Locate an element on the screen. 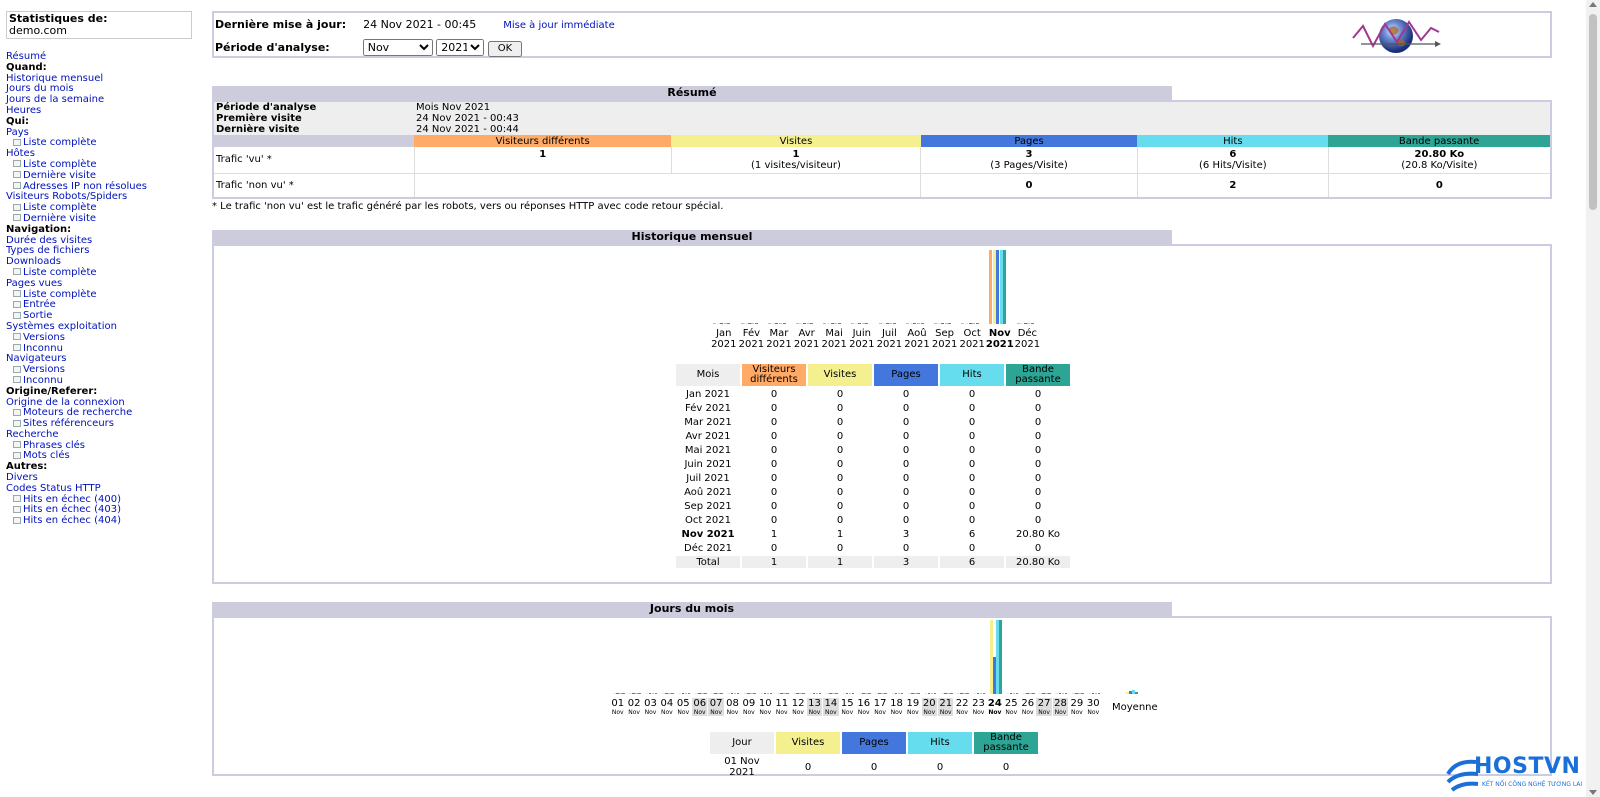 The image size is (1600, 797). day-number: 22 is located at coordinates (962, 703).